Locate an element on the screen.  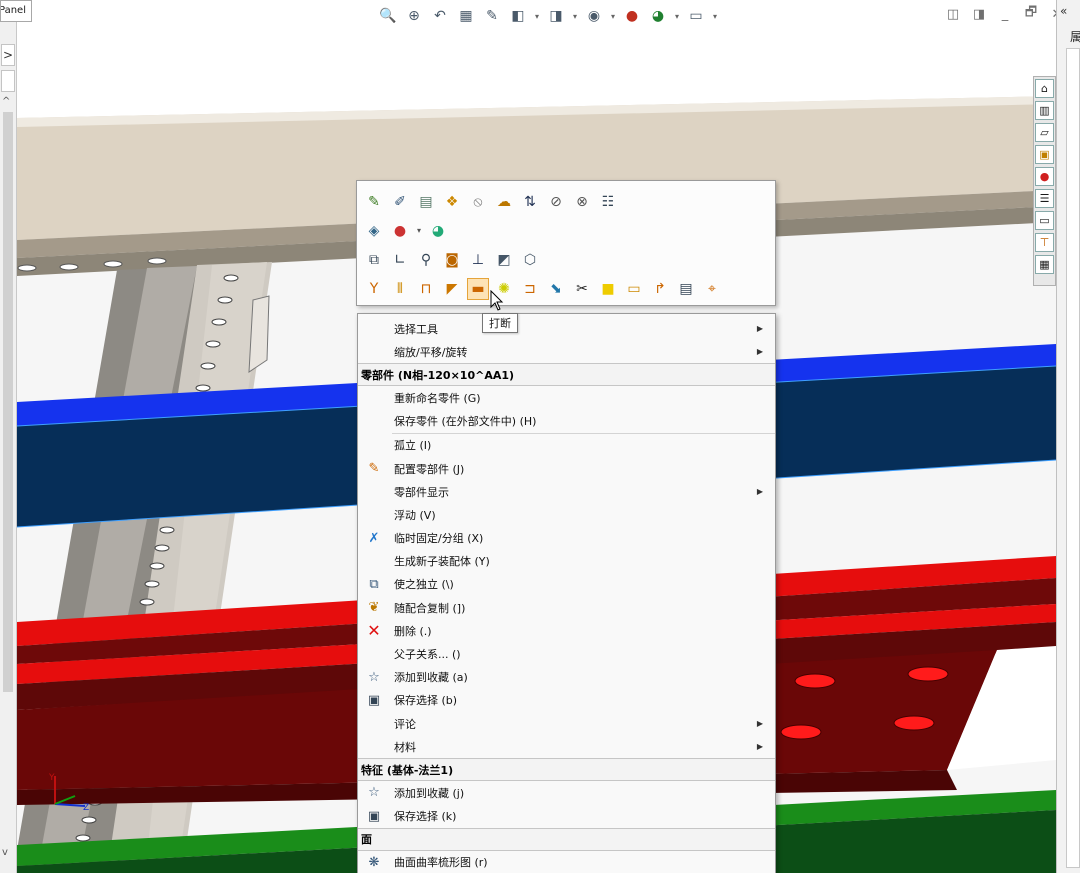
face-section-header: 面 is located at coordinates (566, 839).